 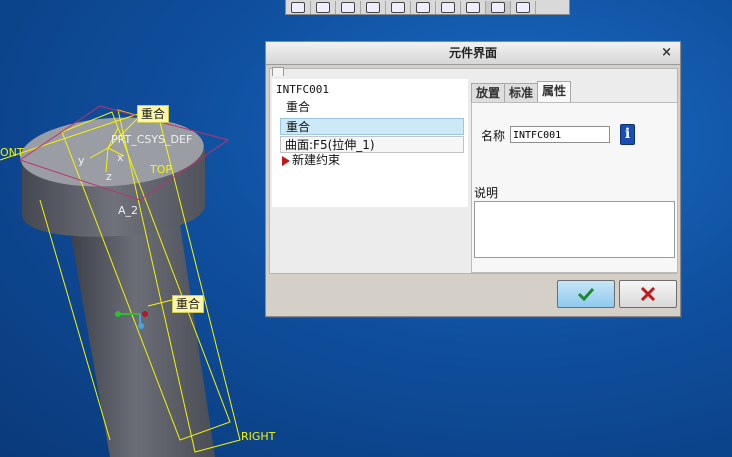 I want to click on ok-check-icon, so click(x=586, y=294).